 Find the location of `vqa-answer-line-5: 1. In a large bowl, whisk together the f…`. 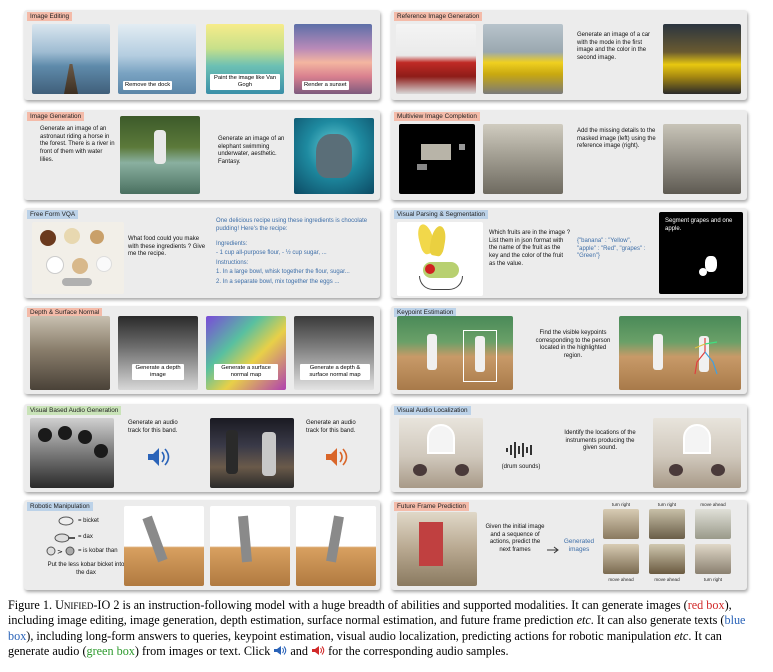

vqa-answer-line-5: 1. In a large bowl, whisk together the f… is located at coordinates (283, 272).